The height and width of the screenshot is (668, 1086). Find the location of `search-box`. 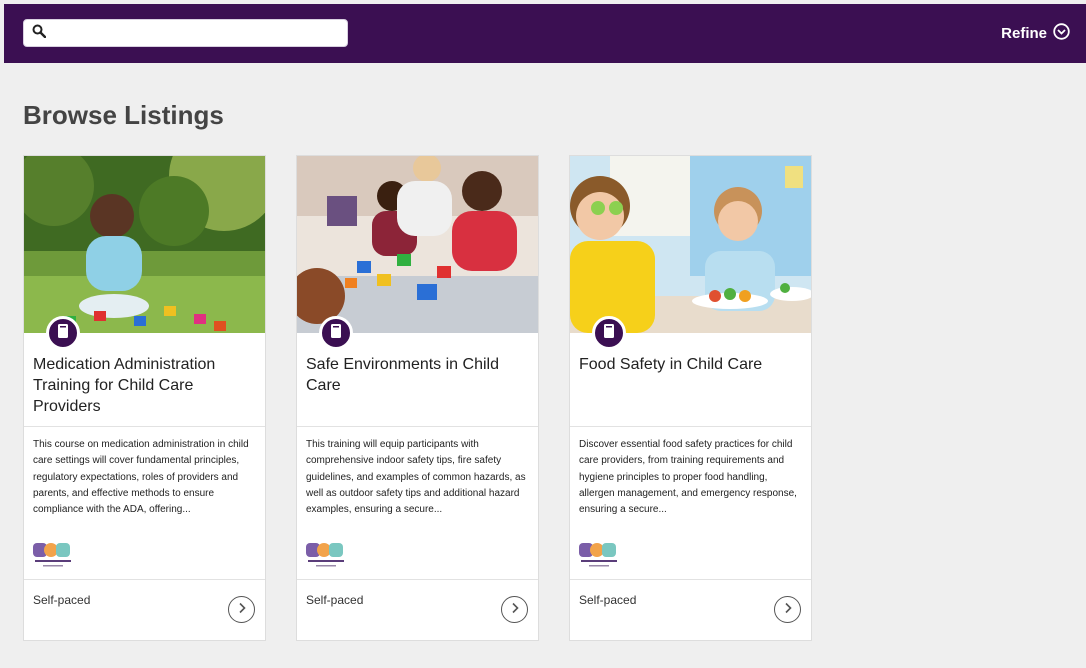

search-box is located at coordinates (185, 33).